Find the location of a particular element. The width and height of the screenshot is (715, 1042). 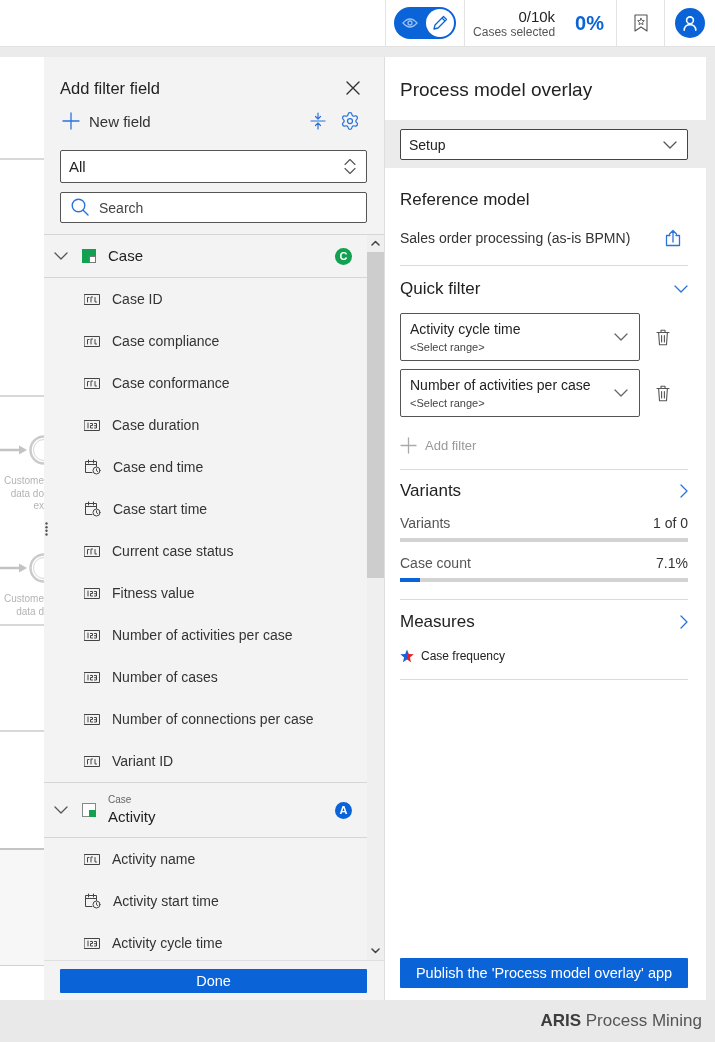

eye-icon is located at coordinates (410, 23).